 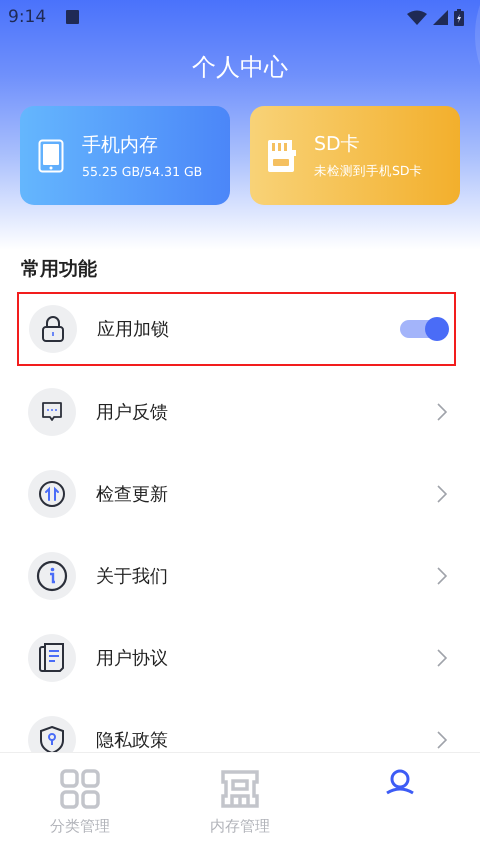 I want to click on card-title: 手机内存, so click(x=120, y=145).